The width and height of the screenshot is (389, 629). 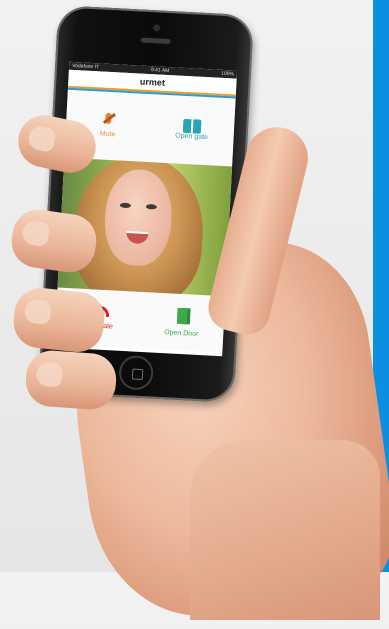 I want to click on left-eye, so click(x=125, y=205).